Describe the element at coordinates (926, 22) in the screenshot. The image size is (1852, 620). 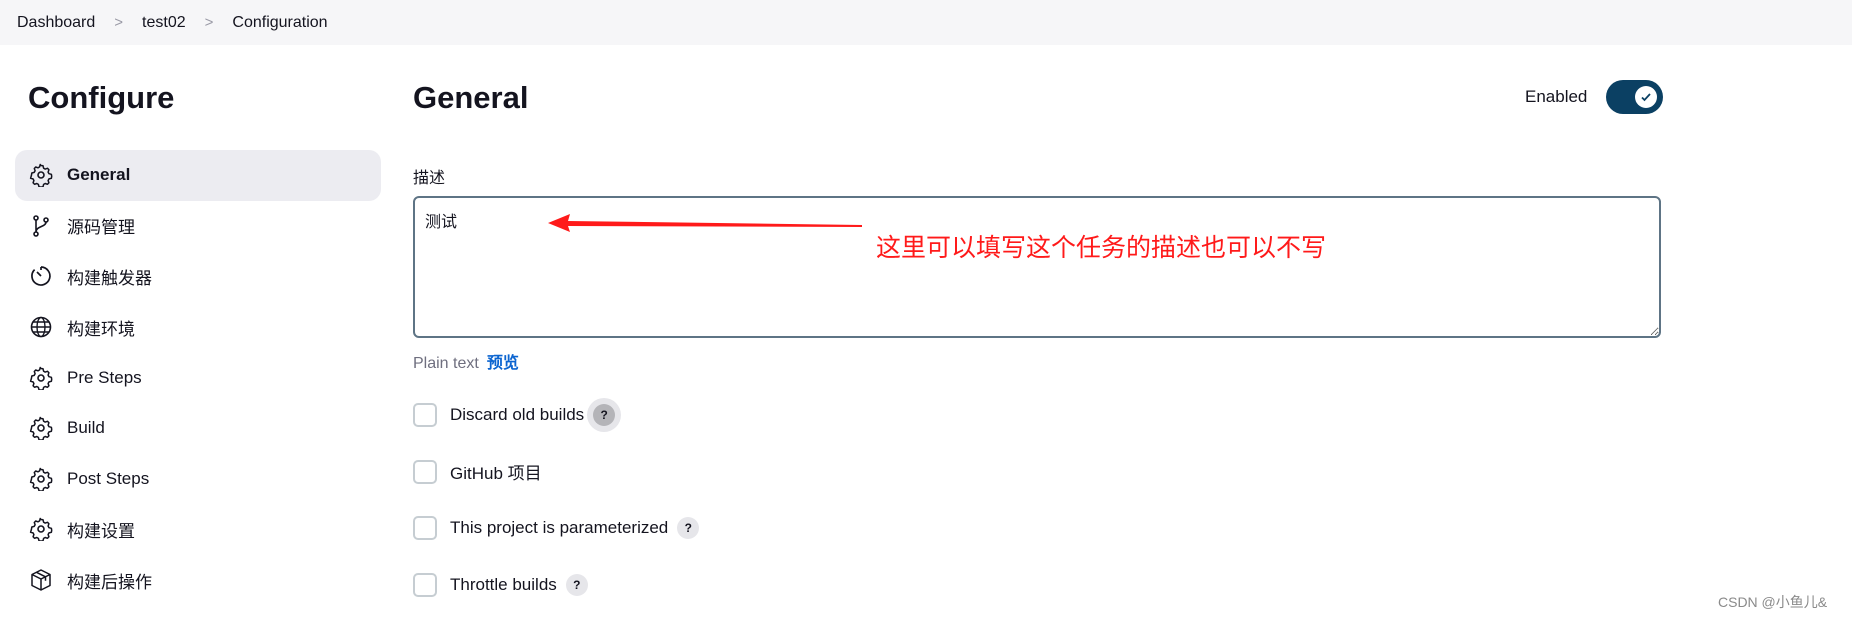
I see `breadcrumb: Dashboard > test02 > Configuration` at that location.